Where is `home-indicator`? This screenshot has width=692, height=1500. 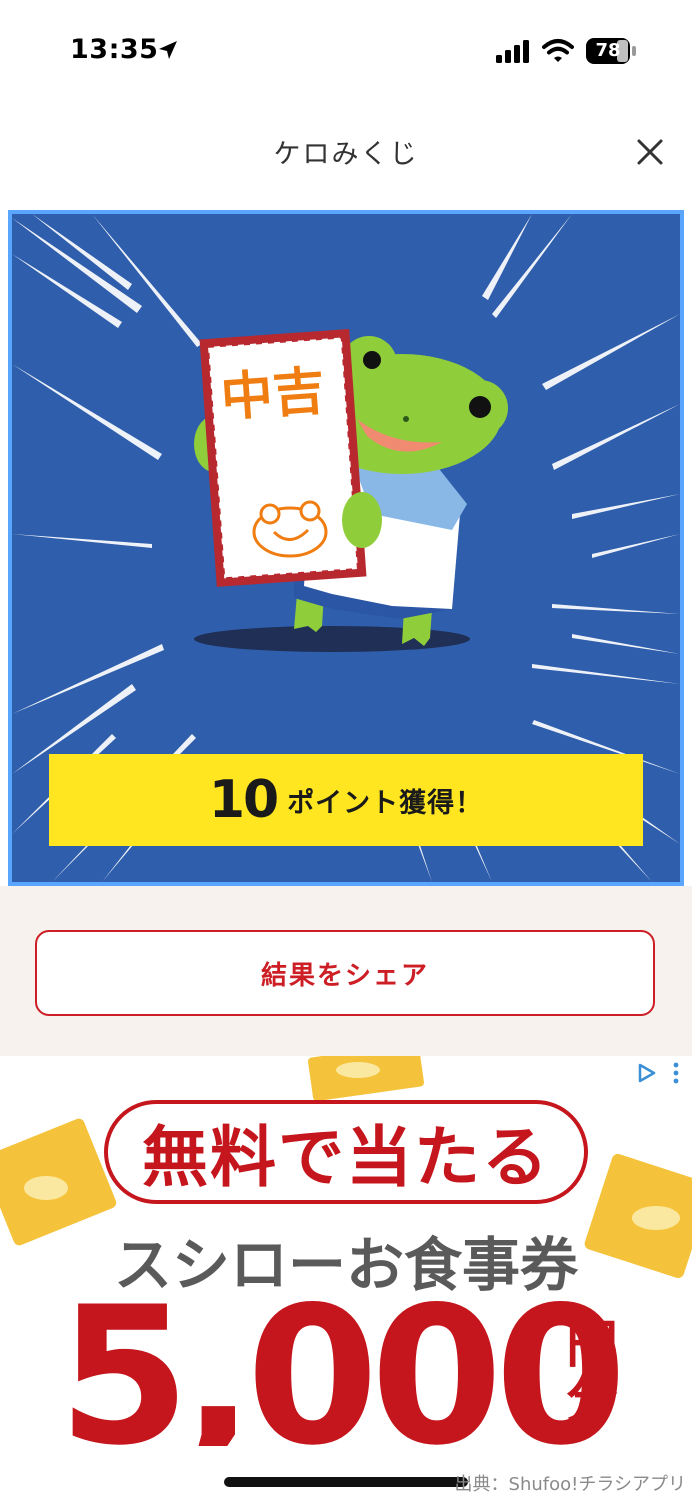
home-indicator is located at coordinates (346, 1482).